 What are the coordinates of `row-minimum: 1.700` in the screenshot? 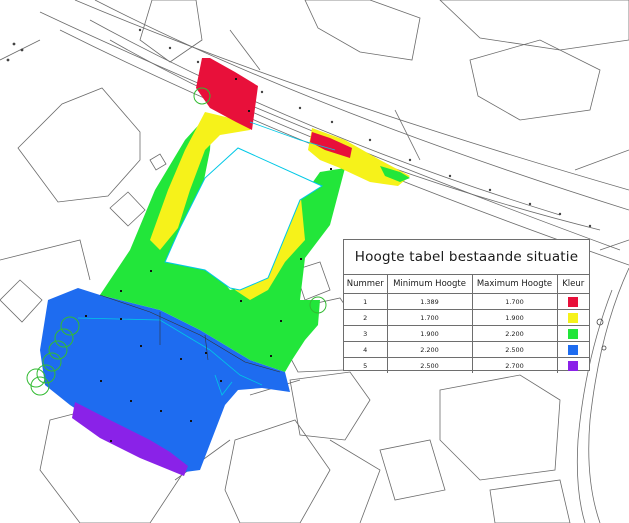 It's located at (429, 317).